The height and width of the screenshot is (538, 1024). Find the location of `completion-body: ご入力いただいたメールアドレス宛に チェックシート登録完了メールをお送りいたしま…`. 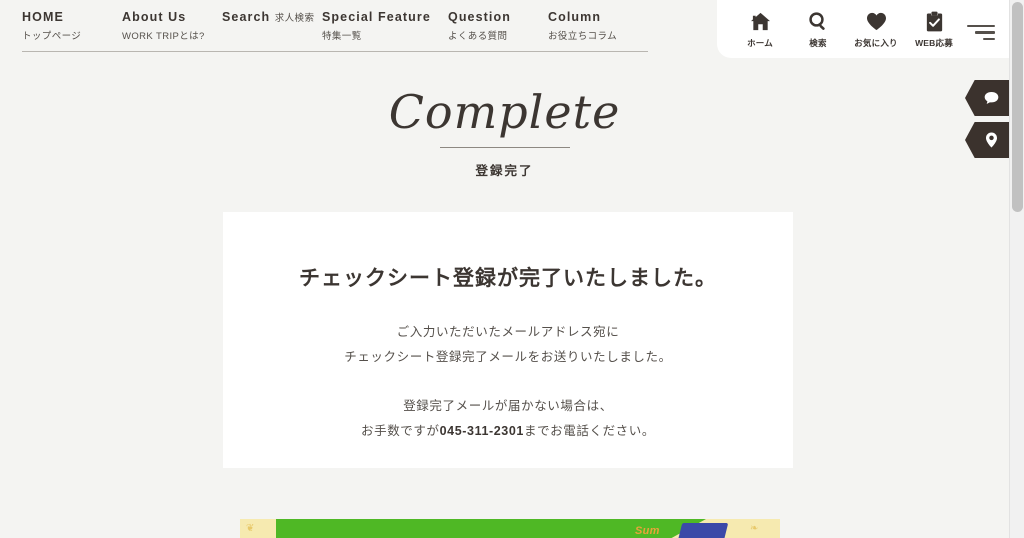

completion-body: ご入力いただいたメールアドレス宛に チェックシート登録完了メールをお送りいたしま… is located at coordinates (508, 382).